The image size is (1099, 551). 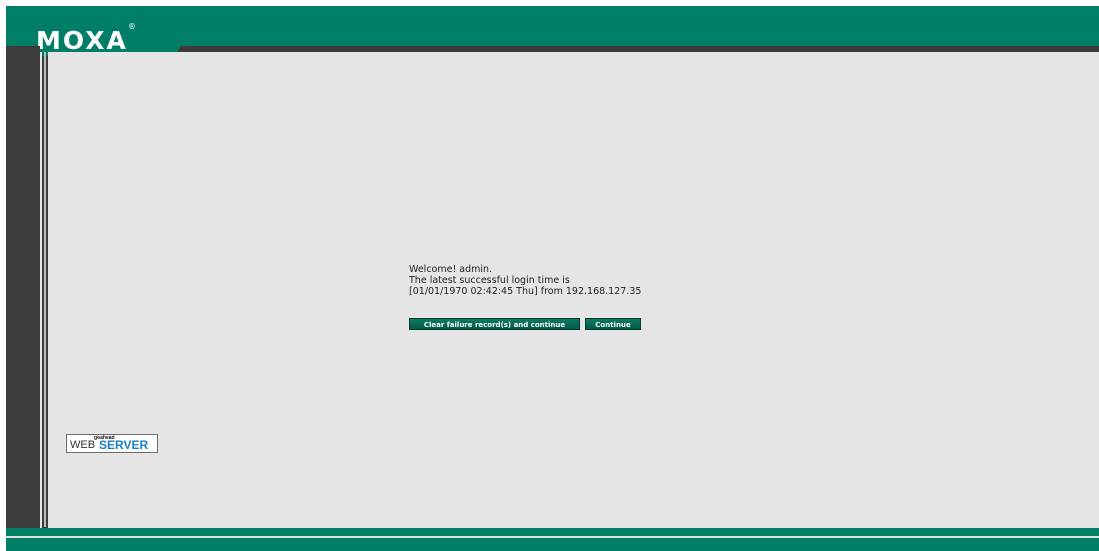 I want to click on continue-button: Continue, so click(x=613, y=324).